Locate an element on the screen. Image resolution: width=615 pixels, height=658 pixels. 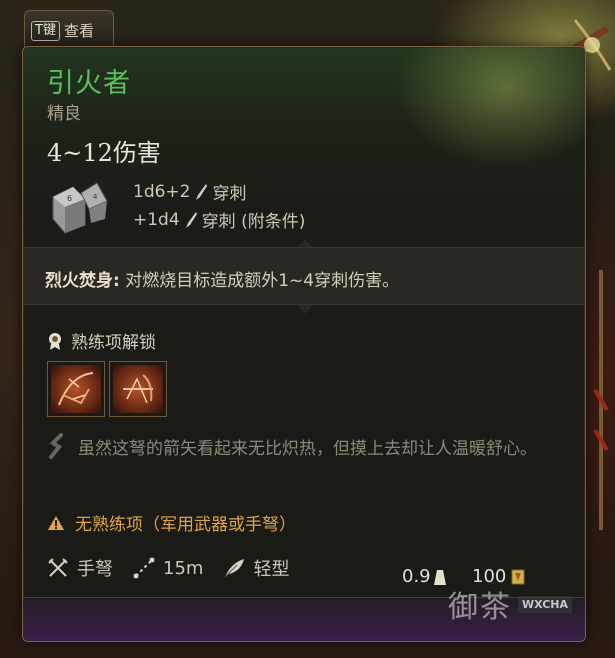
proficiency-header: 熟练项解锁 is located at coordinates (101, 340).